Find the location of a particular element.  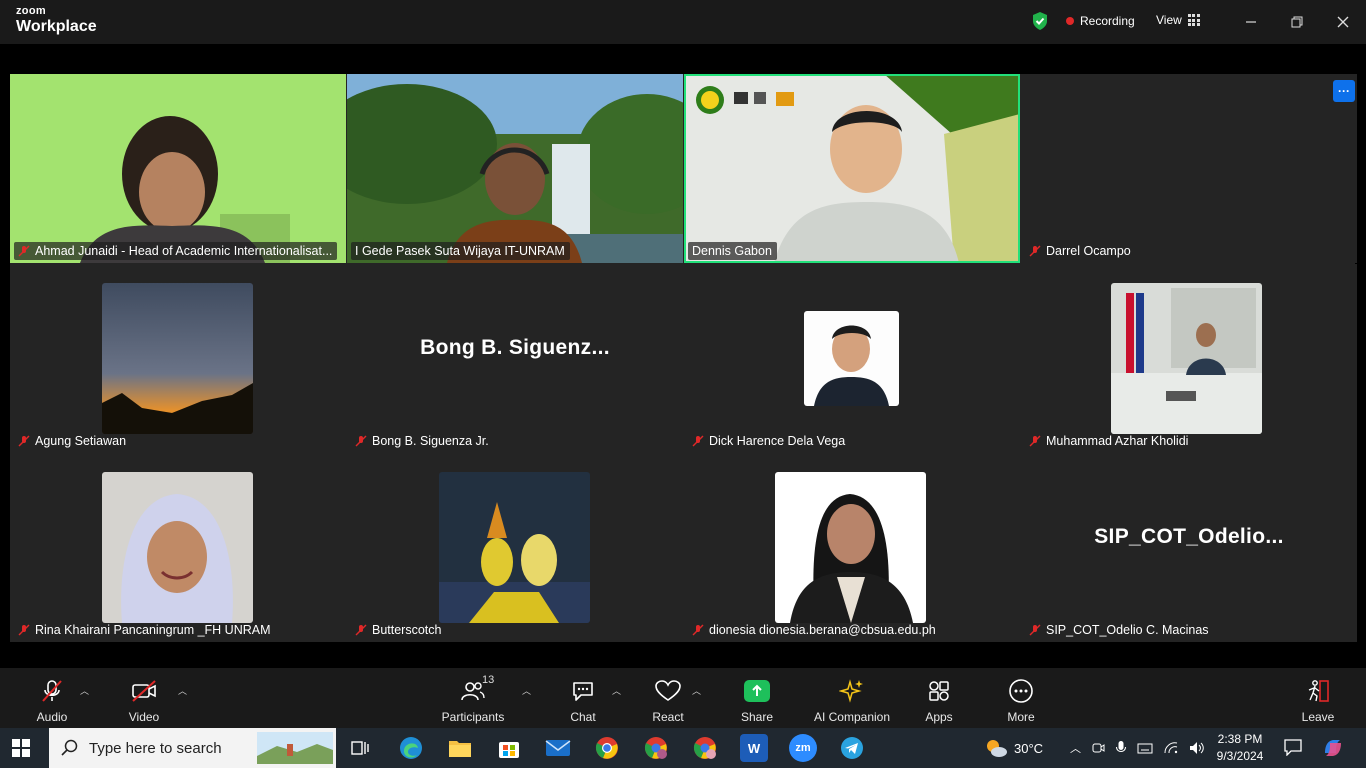

video-button: Video is located at coordinates (144, 698).